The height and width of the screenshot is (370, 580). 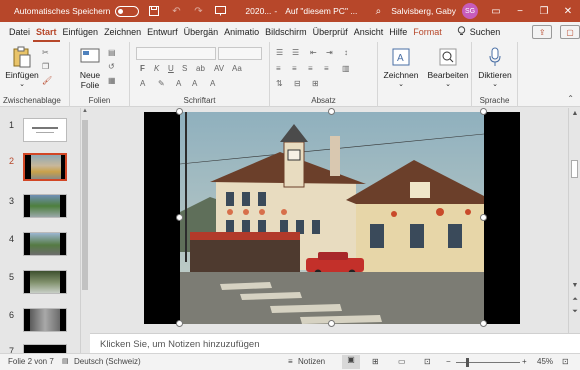 I want to click on editor-scrollbar-thumb, so click(x=574, y=169).